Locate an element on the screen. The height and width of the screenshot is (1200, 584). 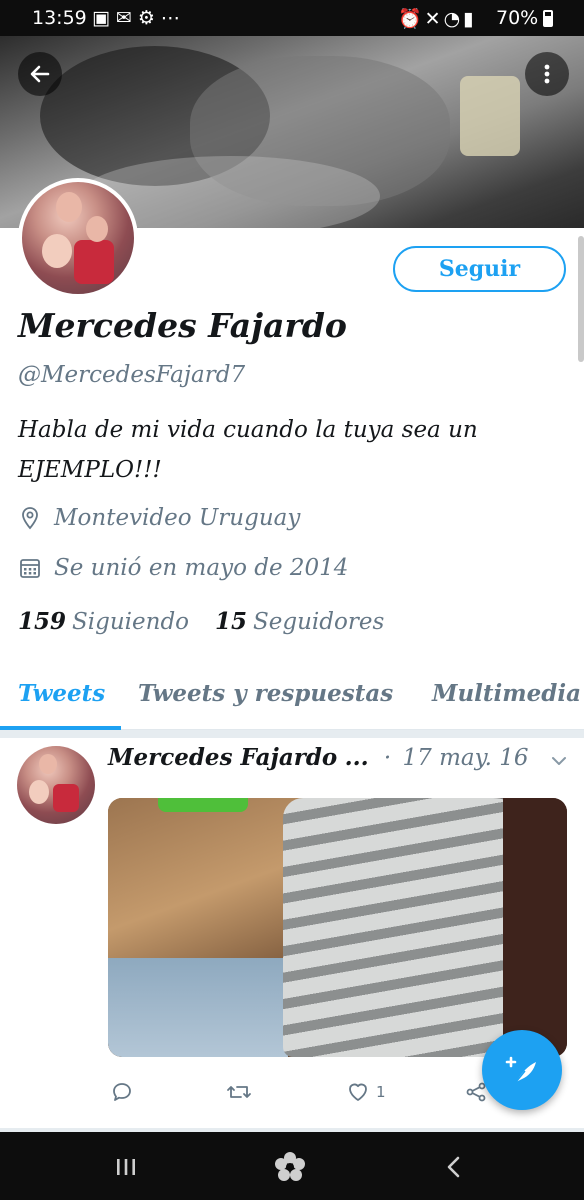
retweet-icon is located at coordinates (239, 1092).